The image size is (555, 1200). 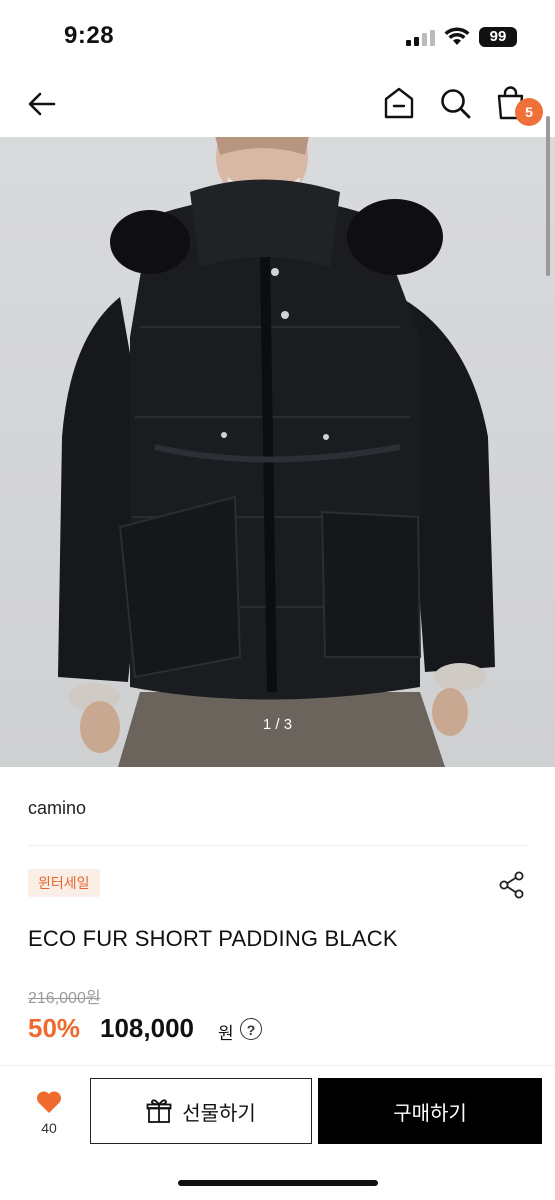 What do you see at coordinates (159, 1111) in the screenshot?
I see `gift-icon` at bounding box center [159, 1111].